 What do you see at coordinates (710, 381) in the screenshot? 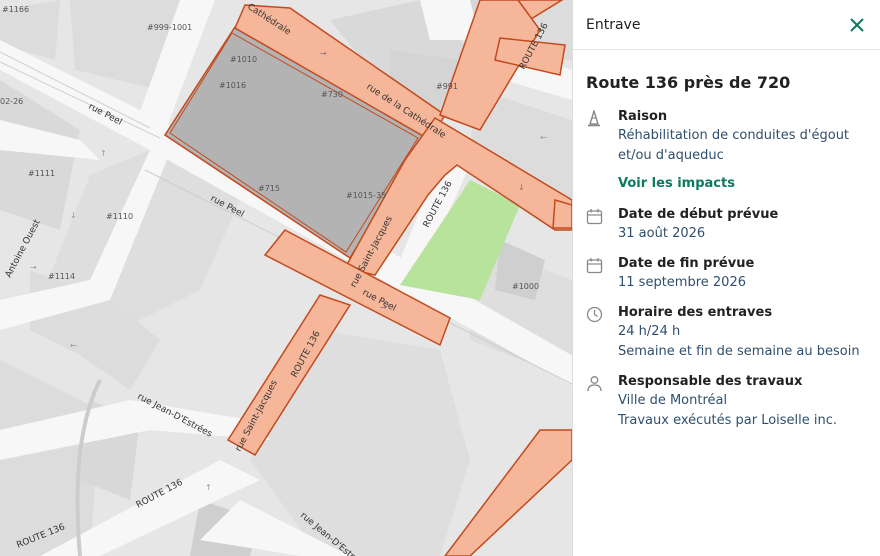
I see `responsible-title: Responsable des travaux` at bounding box center [710, 381].